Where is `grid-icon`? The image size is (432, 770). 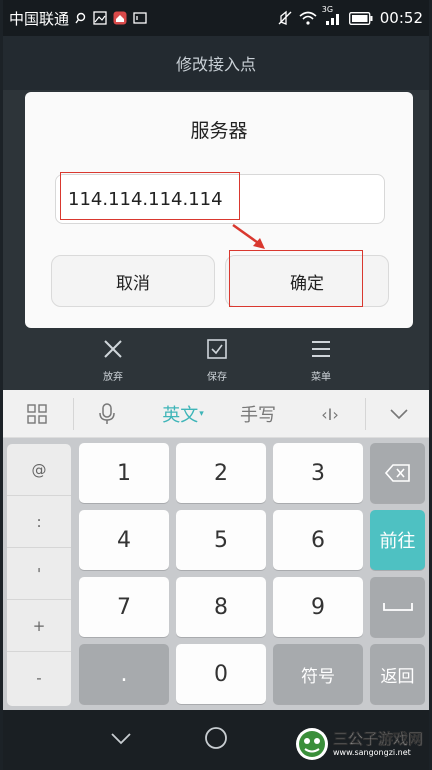
grid-icon is located at coordinates (37, 414).